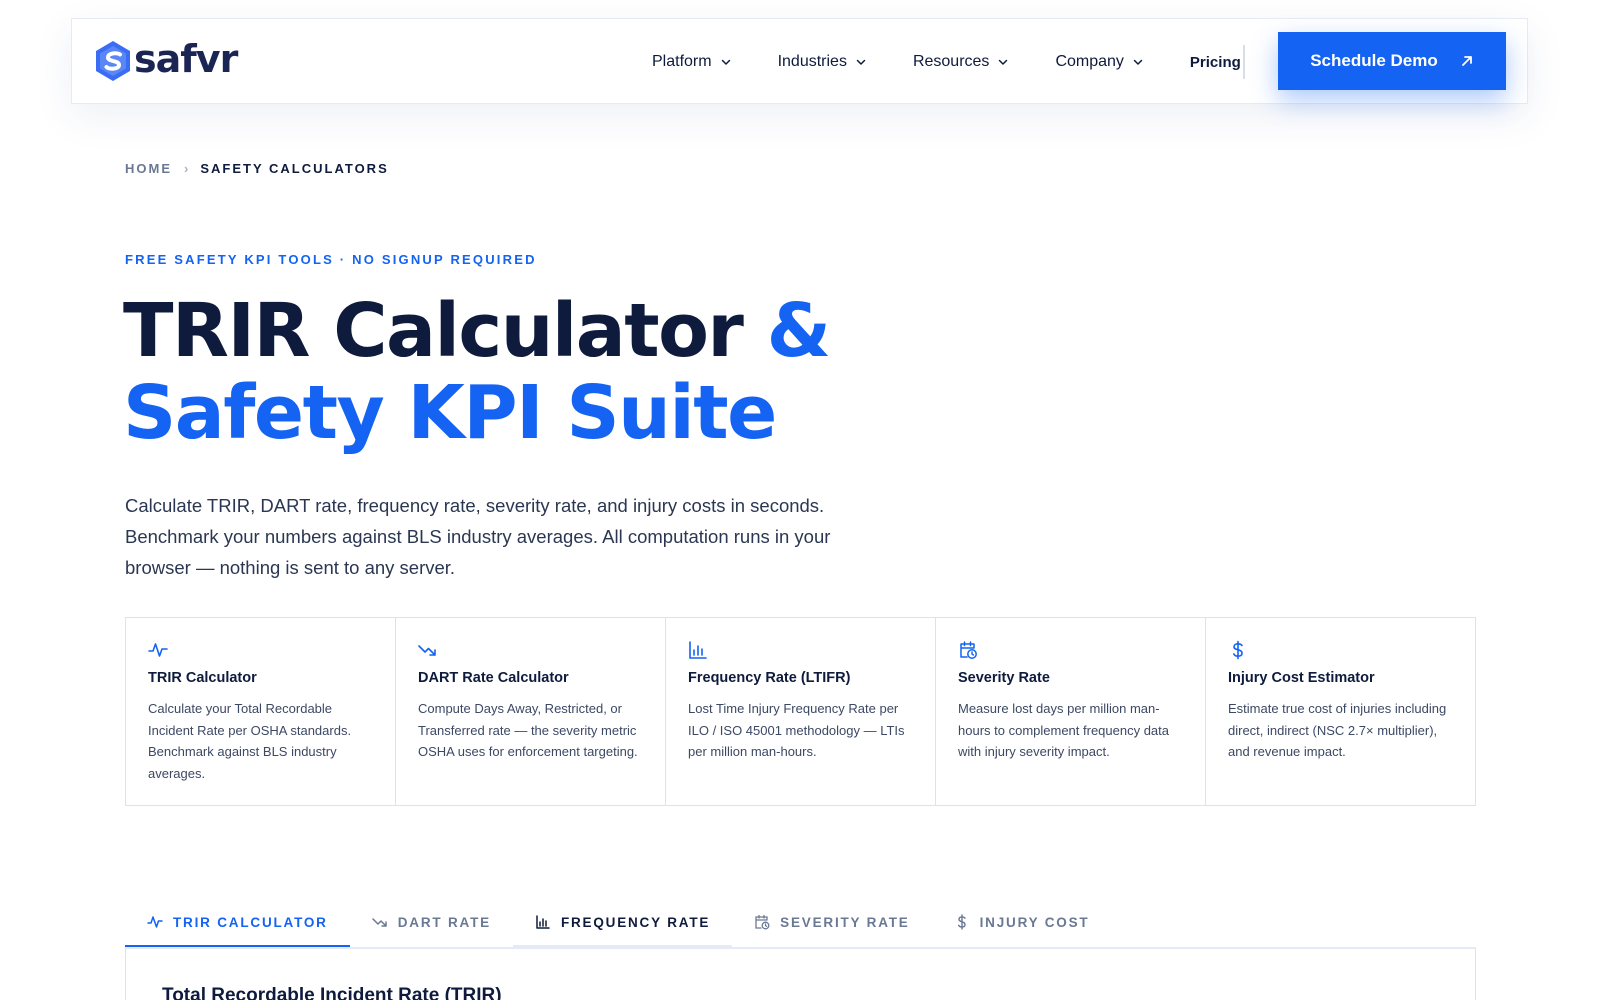  Describe the element at coordinates (769, 678) in the screenshot. I see `card-title: Frequency Rate (LTIFR)` at that location.